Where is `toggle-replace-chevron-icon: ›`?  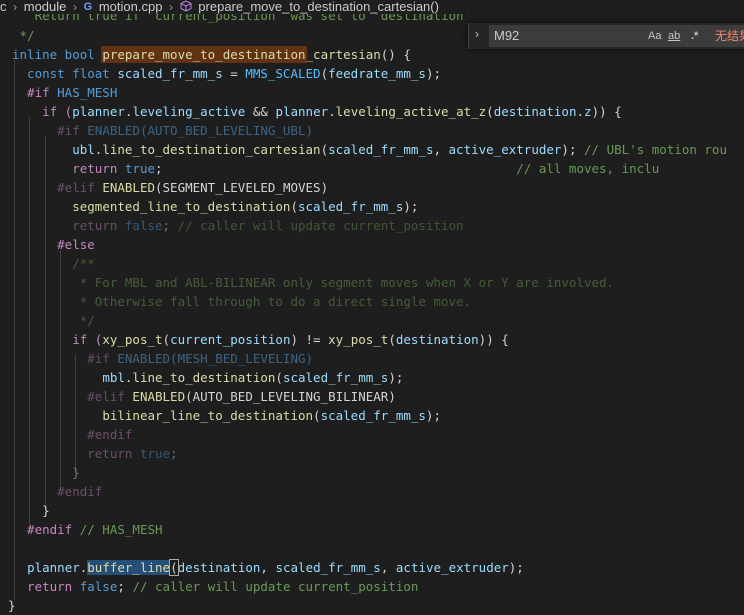
toggle-replace-chevron-icon: › is located at coordinates (477, 34).